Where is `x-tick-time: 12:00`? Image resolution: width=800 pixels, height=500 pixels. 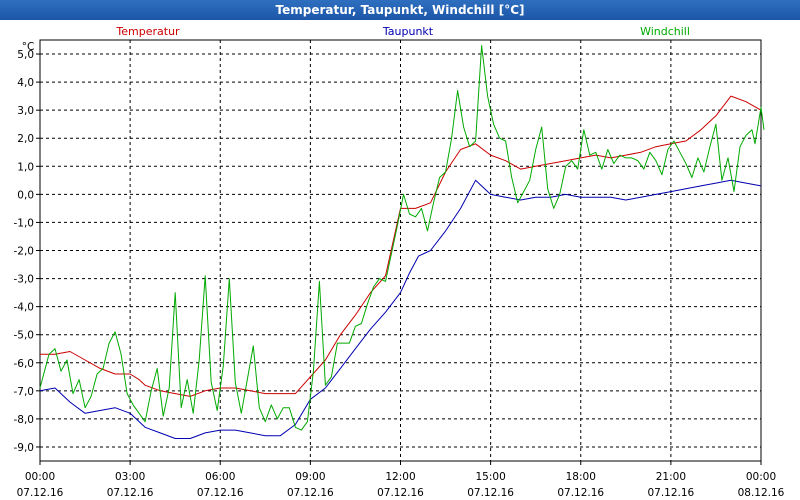
x-tick-time: 12:00 is located at coordinates (400, 477).